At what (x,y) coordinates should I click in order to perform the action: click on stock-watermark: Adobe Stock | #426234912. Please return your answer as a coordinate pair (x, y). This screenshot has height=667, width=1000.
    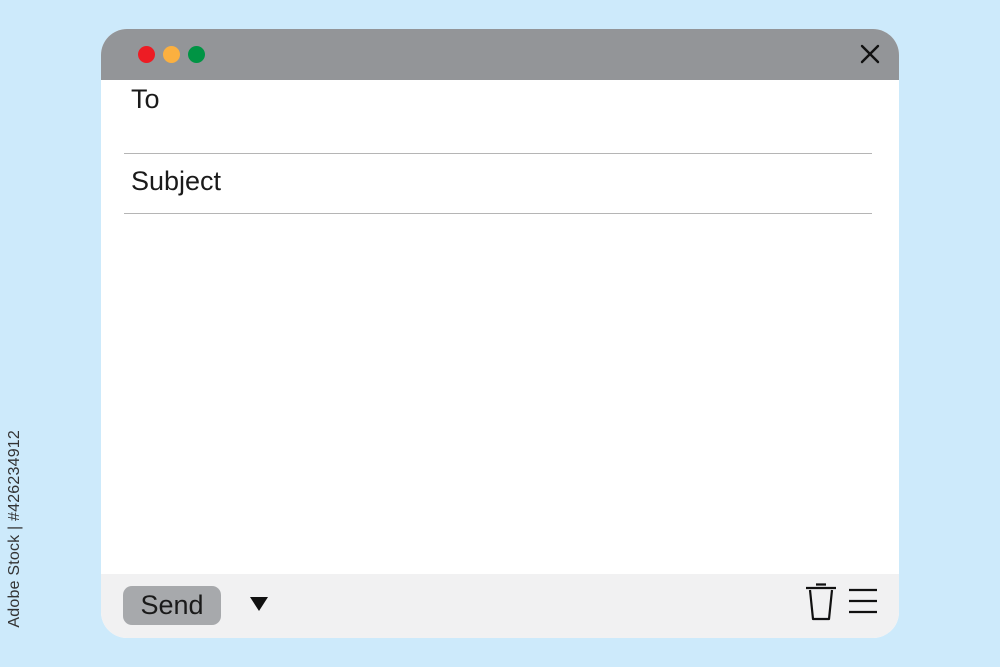
    Looking at the image, I should click on (14, 529).